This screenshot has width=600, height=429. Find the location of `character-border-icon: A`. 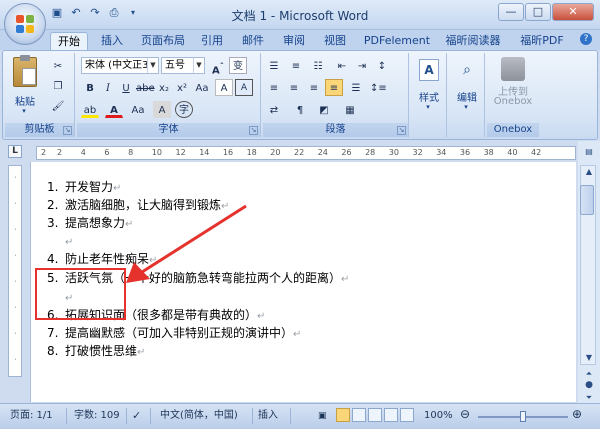

character-border-icon: A is located at coordinates (244, 87).